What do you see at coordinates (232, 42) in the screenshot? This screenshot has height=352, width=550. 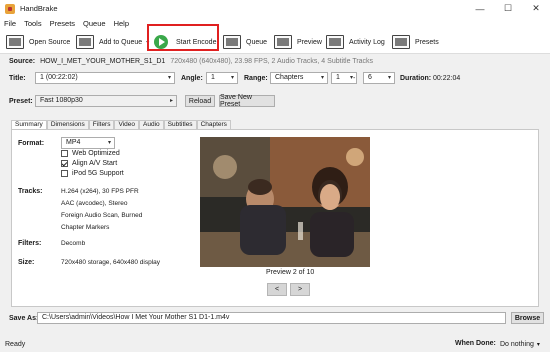 I see `queue-icon` at bounding box center [232, 42].